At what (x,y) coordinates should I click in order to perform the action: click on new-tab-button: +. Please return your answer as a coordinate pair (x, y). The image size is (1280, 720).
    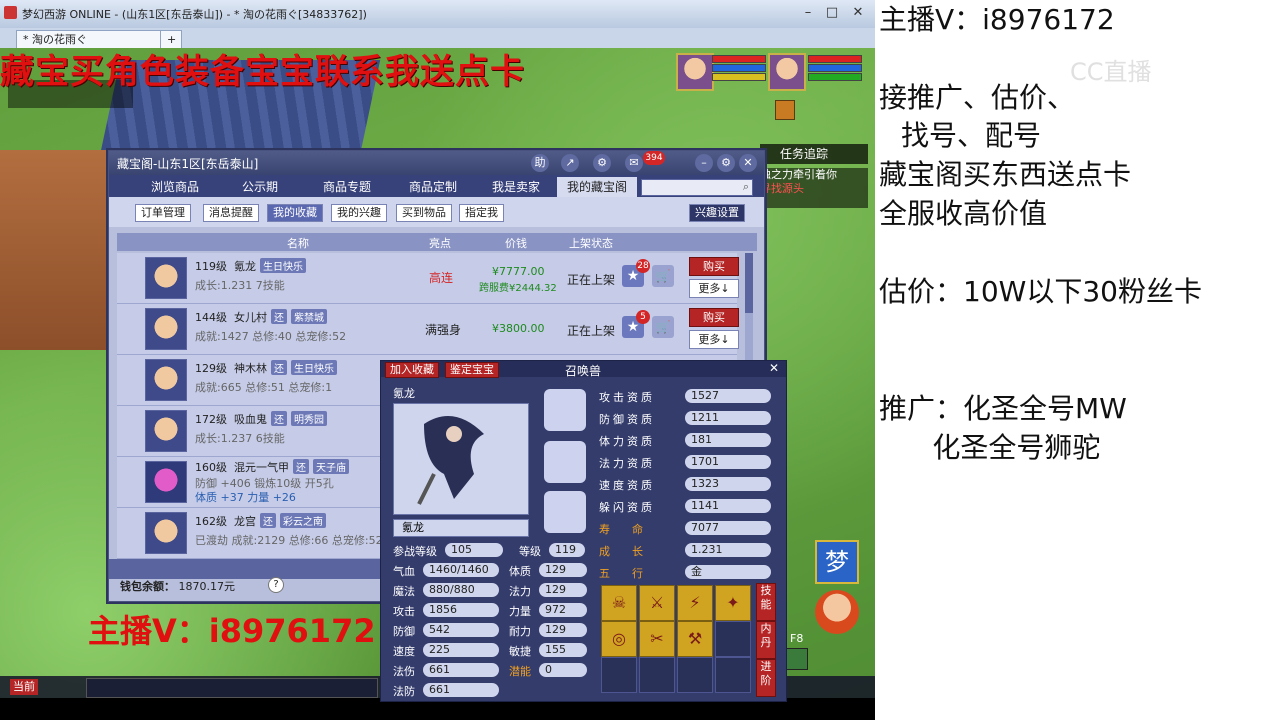
    Looking at the image, I should click on (171, 39).